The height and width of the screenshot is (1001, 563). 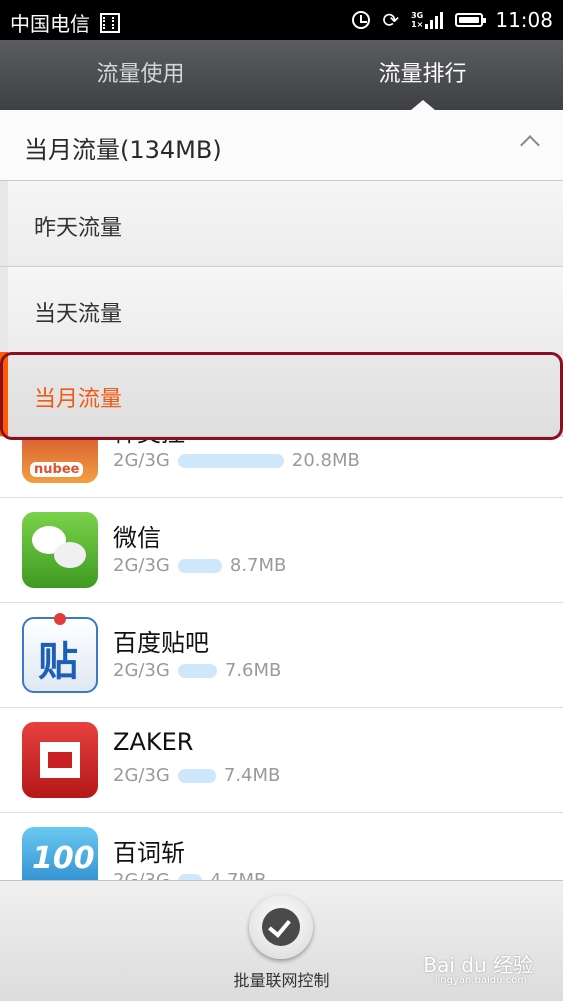 I want to click on status-right: ⟳ 3G 1× 11:08, so click(x=452, y=20).